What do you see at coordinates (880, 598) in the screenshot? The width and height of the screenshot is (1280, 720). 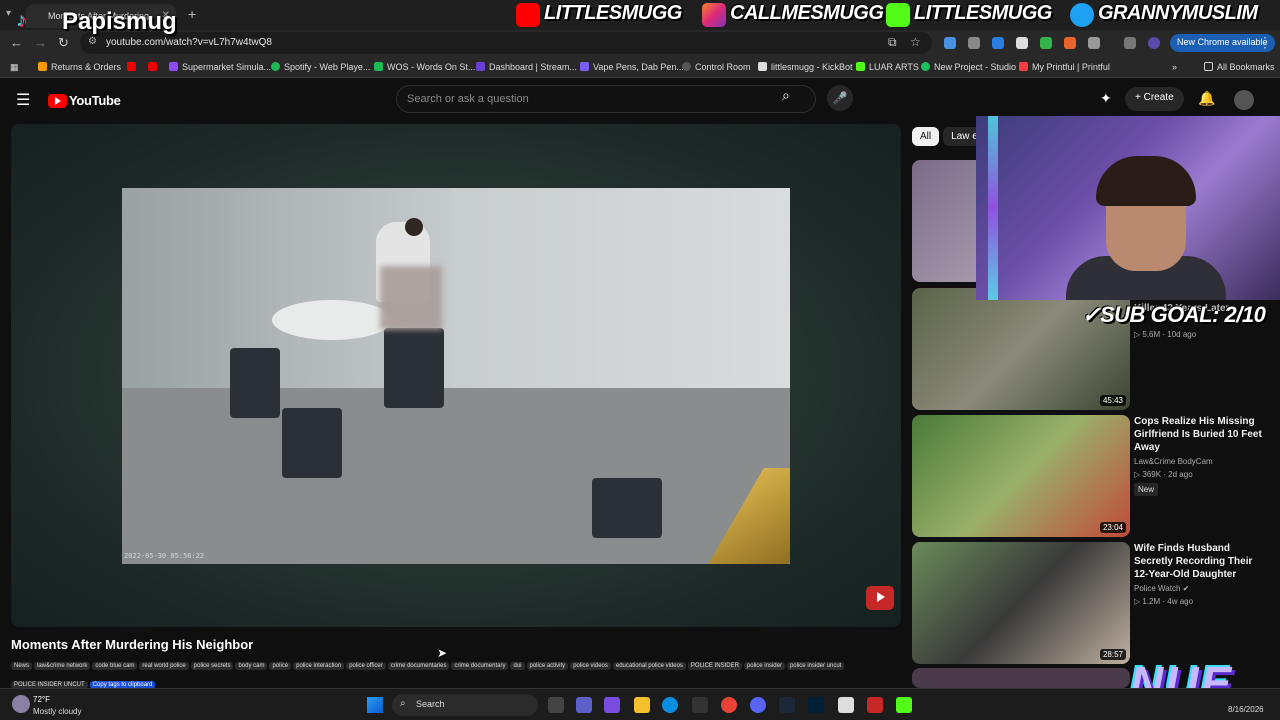 I see `subscribe-watermark-icon` at bounding box center [880, 598].